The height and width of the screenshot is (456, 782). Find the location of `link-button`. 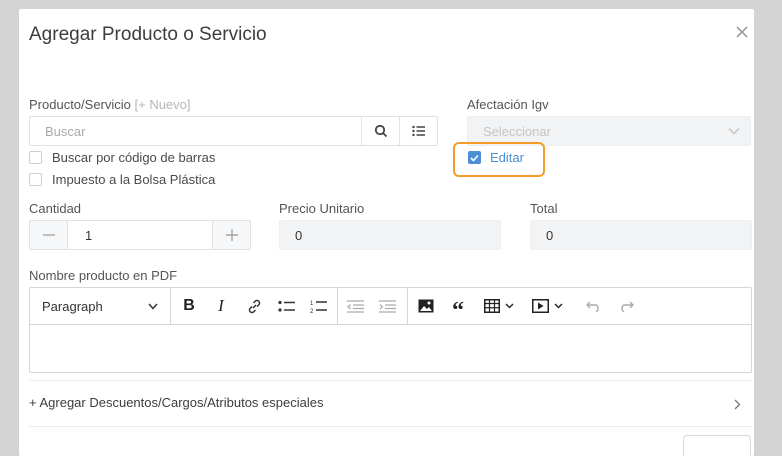

link-button is located at coordinates (254, 306).